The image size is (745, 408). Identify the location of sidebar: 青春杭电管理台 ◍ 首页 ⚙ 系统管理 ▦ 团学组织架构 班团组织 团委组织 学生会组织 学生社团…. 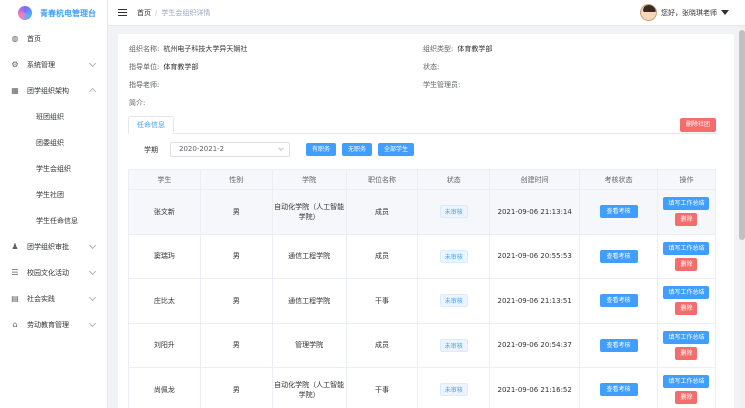
(54, 204).